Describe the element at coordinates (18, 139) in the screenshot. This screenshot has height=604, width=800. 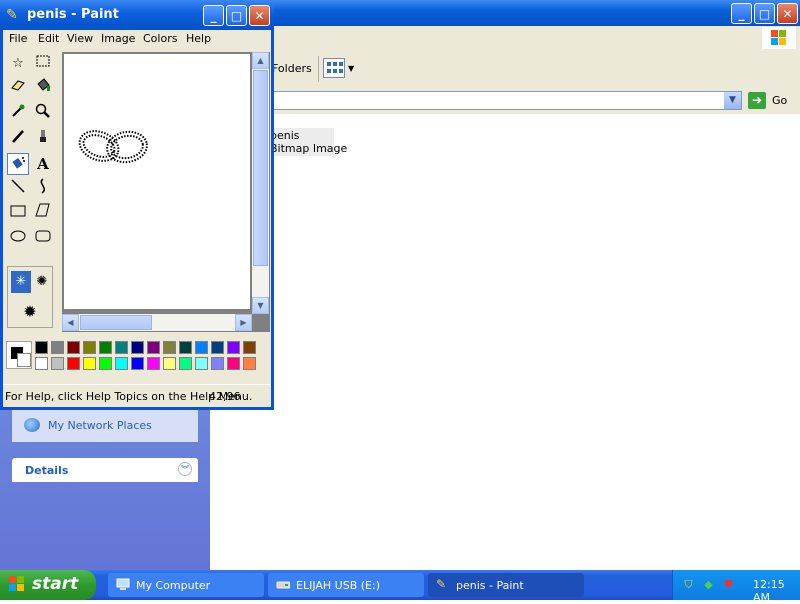
I see `pencil-icon` at that location.